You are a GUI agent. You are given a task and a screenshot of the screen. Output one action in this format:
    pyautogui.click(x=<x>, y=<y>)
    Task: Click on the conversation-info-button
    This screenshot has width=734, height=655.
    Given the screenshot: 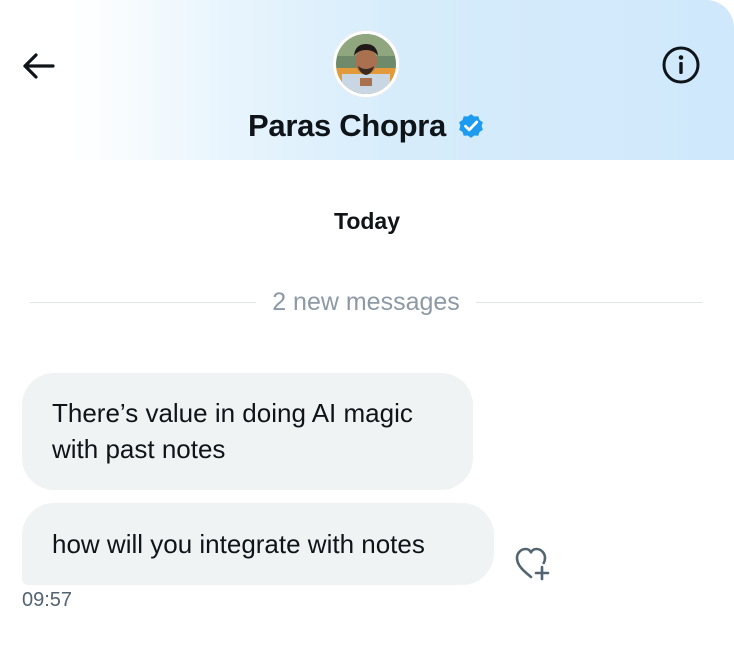 What is the action you would take?
    pyautogui.click(x=681, y=65)
    